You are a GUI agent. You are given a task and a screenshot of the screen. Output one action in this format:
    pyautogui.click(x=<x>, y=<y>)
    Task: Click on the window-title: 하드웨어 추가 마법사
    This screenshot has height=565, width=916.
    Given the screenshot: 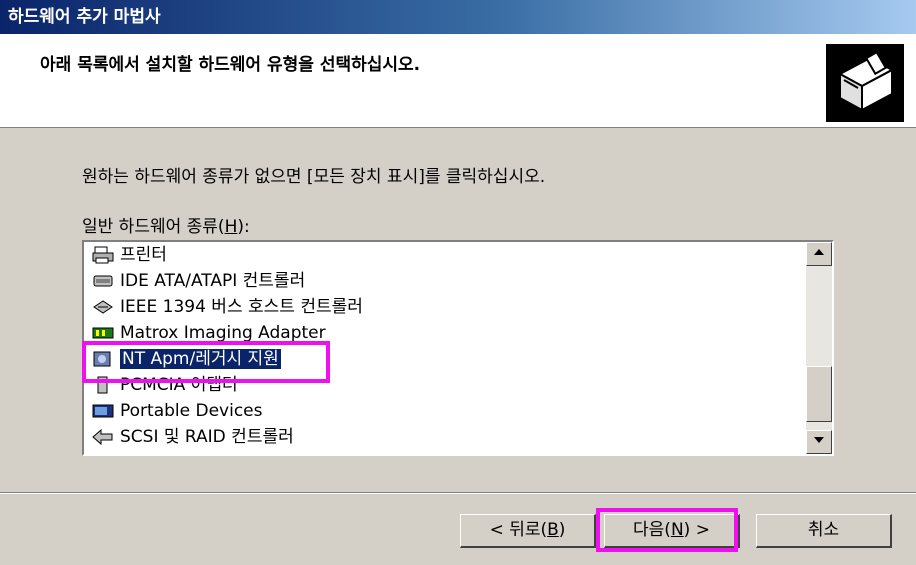 What is the action you would take?
    pyautogui.click(x=84, y=17)
    